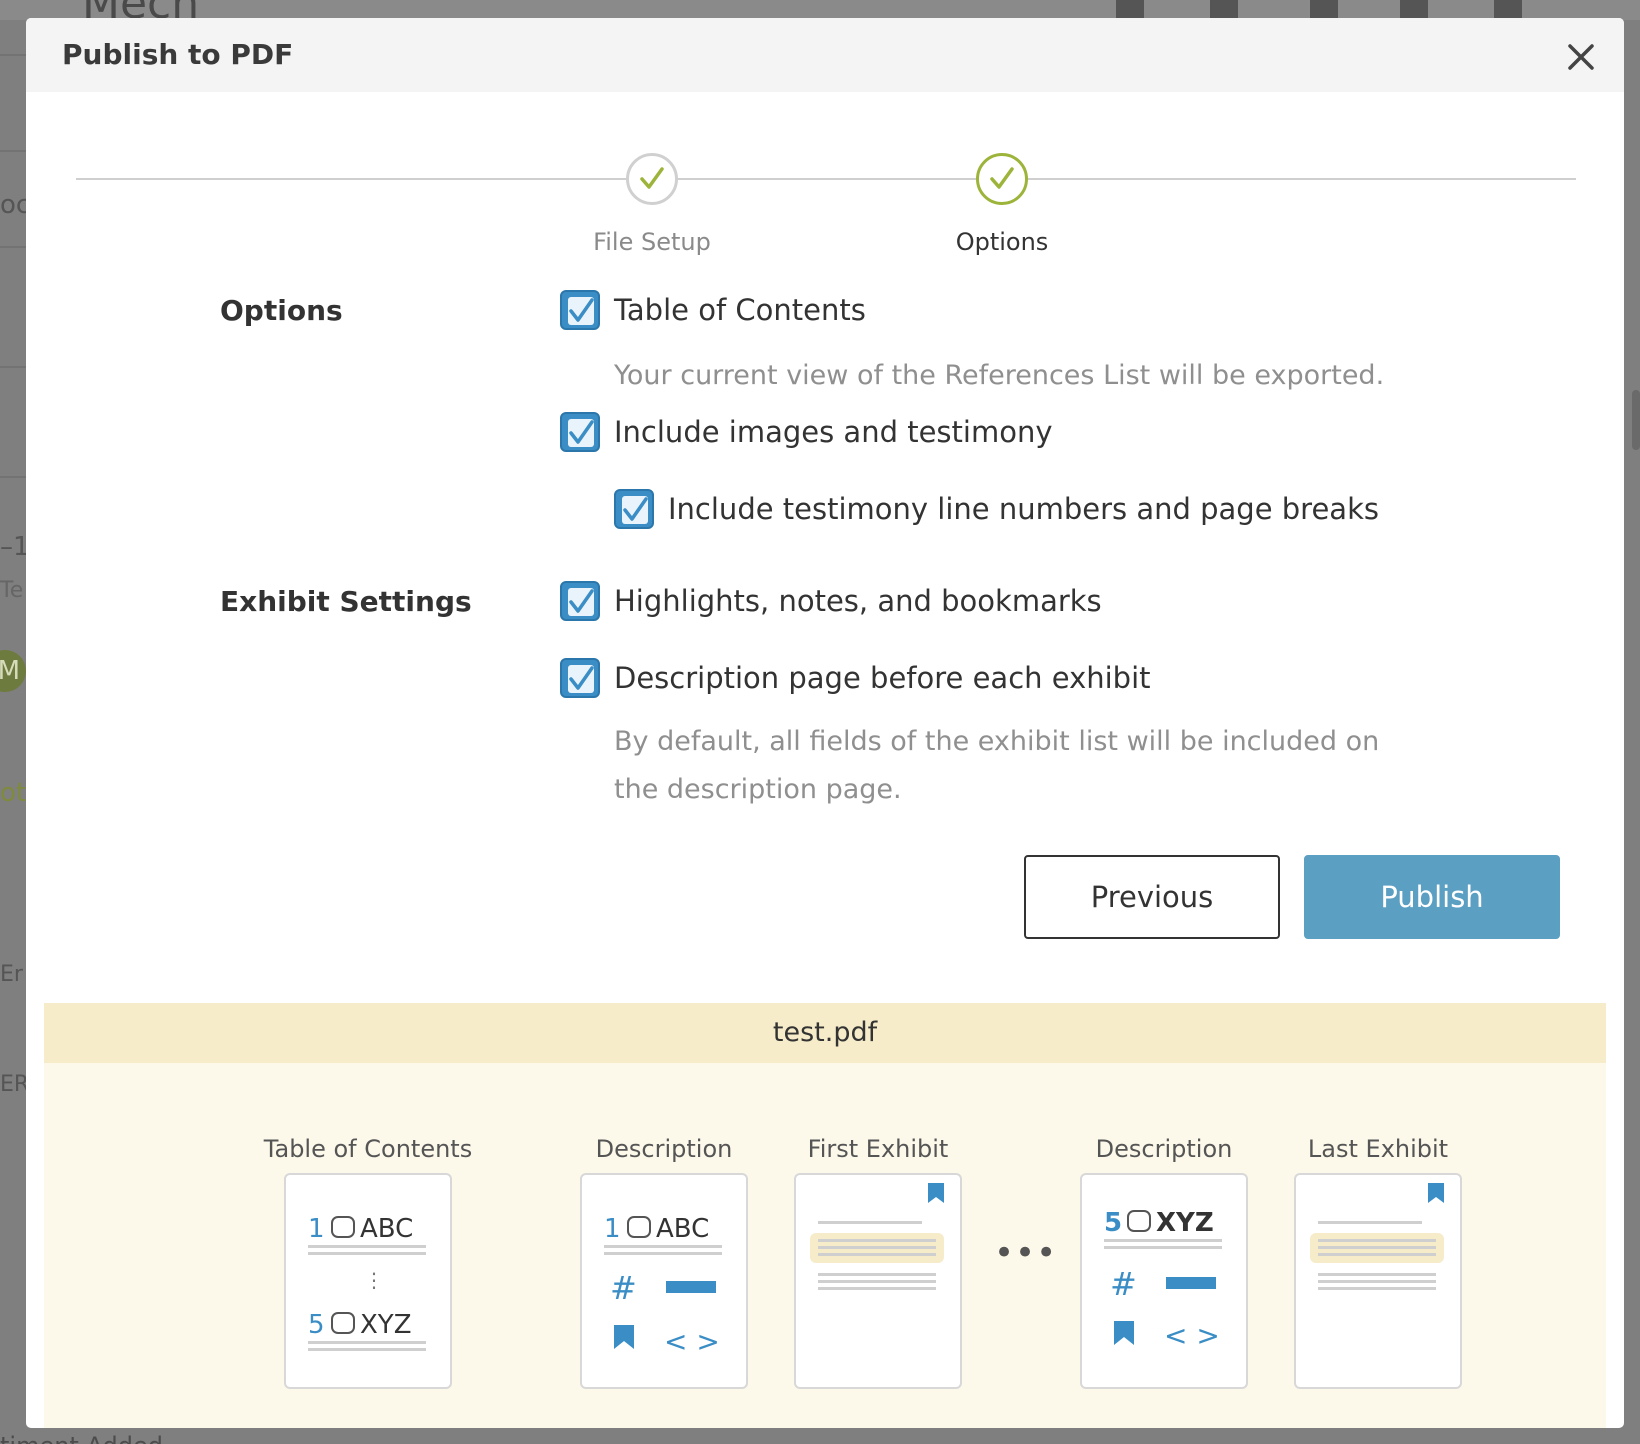 This screenshot has width=1640, height=1444. I want to click on toc-entry-number: 5, so click(316, 1325).